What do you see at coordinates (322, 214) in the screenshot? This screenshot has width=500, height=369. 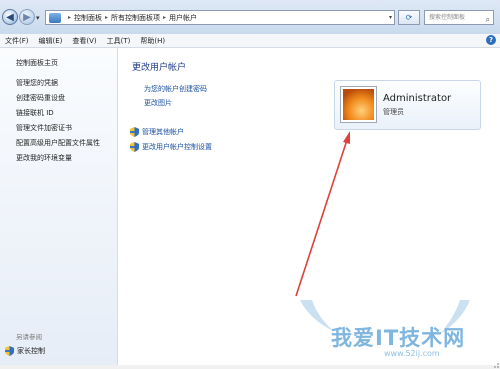 I see `annotation-arrow` at bounding box center [322, 214].